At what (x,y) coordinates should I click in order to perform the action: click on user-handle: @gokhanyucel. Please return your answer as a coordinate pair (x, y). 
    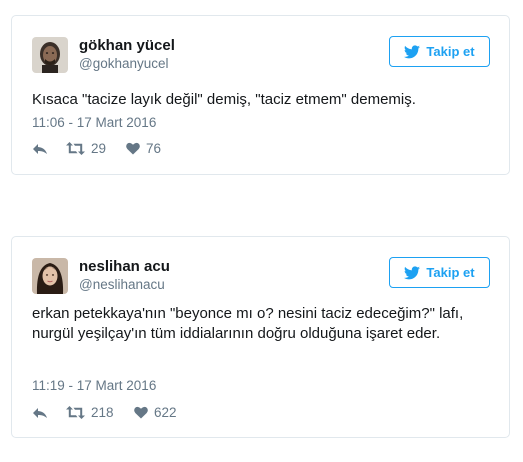
    Looking at the image, I should click on (124, 63).